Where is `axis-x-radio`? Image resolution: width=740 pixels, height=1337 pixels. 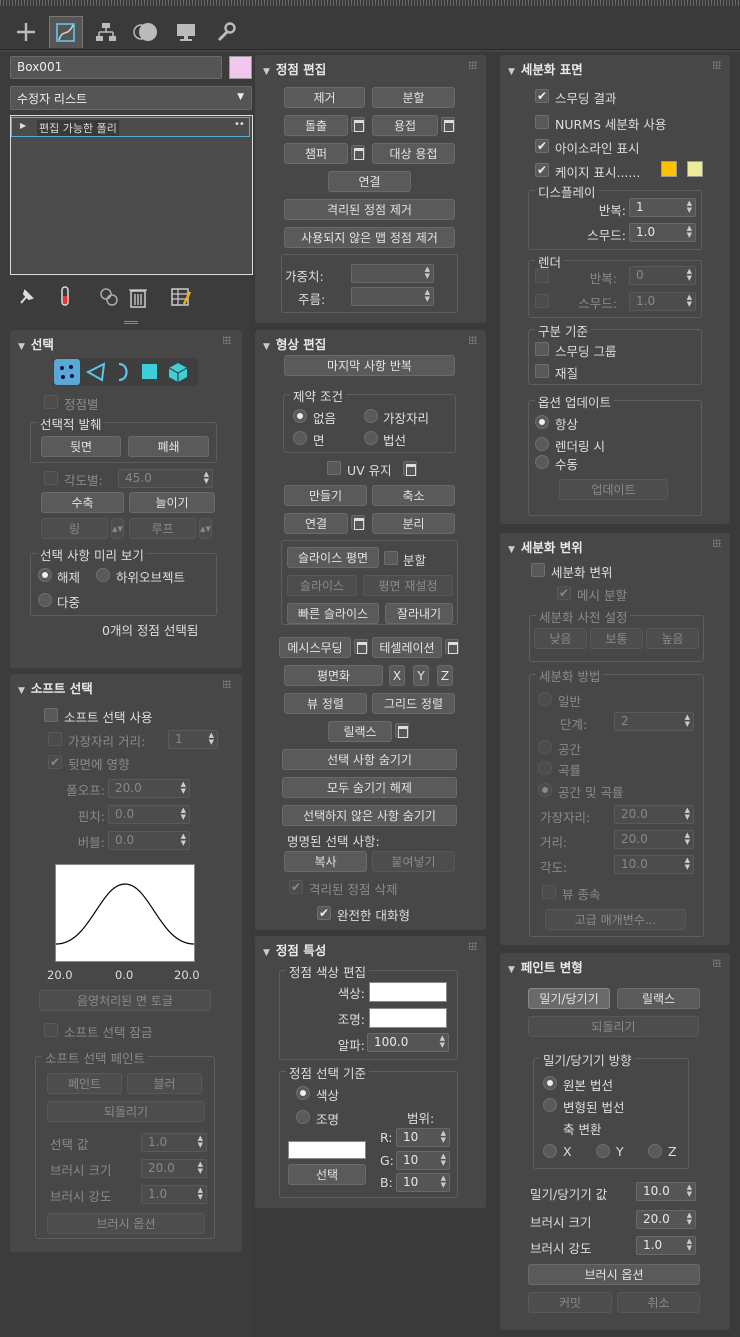
axis-x-radio is located at coordinates (550, 1151).